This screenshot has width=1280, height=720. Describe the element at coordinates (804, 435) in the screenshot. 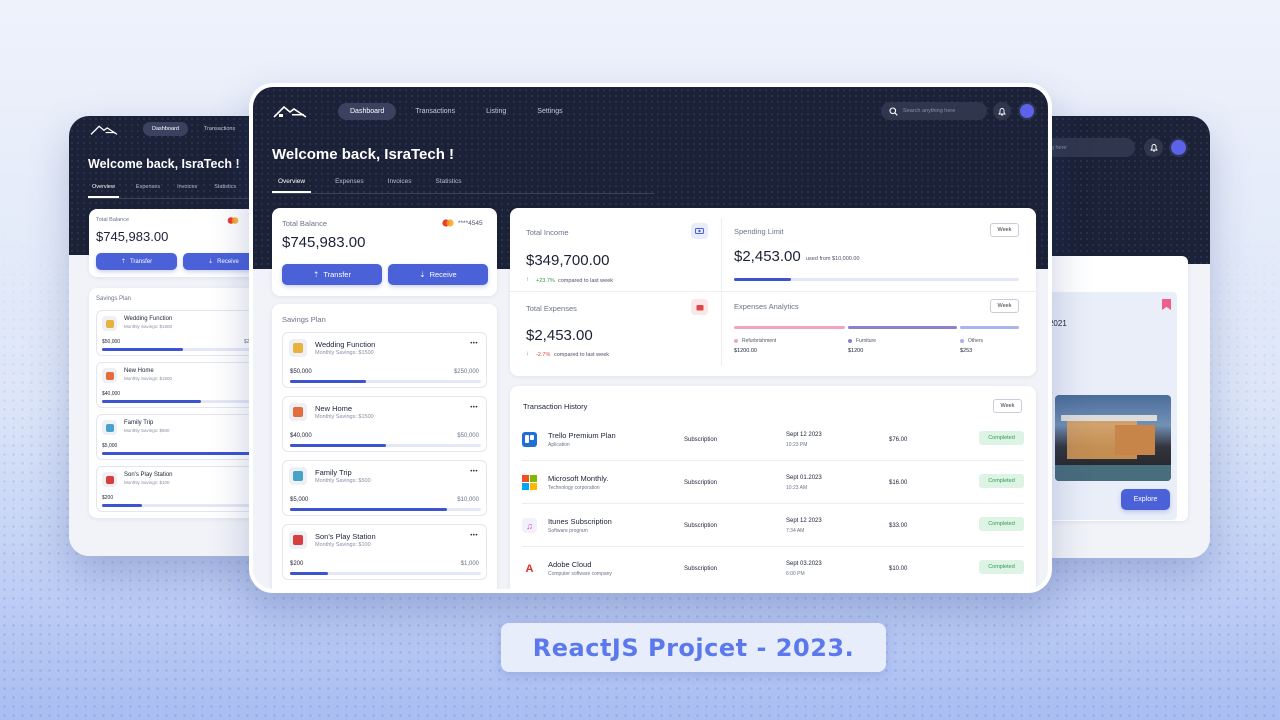

I see `transaction-date: Sept 12 2023` at that location.